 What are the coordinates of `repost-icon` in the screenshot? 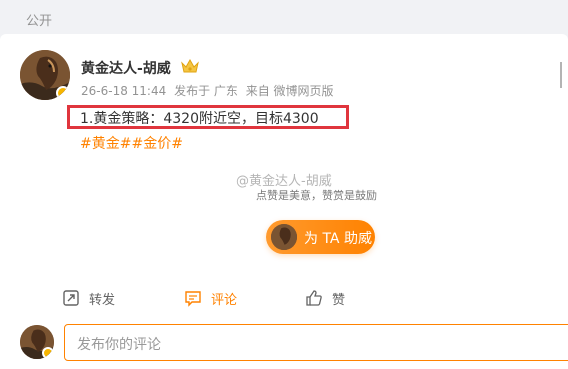 It's located at (71, 298).